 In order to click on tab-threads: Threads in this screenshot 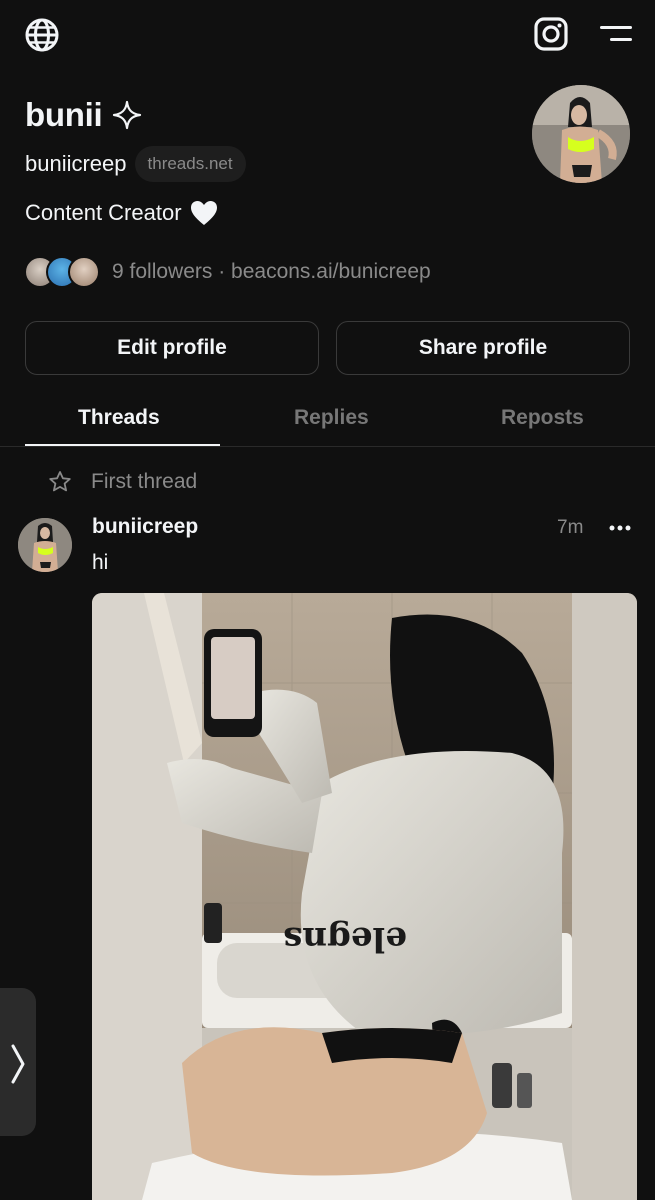, I will do `click(119, 418)`.